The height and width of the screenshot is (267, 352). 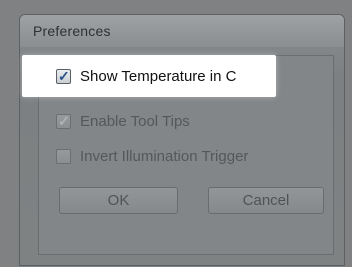 What do you see at coordinates (118, 200) in the screenshot?
I see `ok-button: OK` at bounding box center [118, 200].